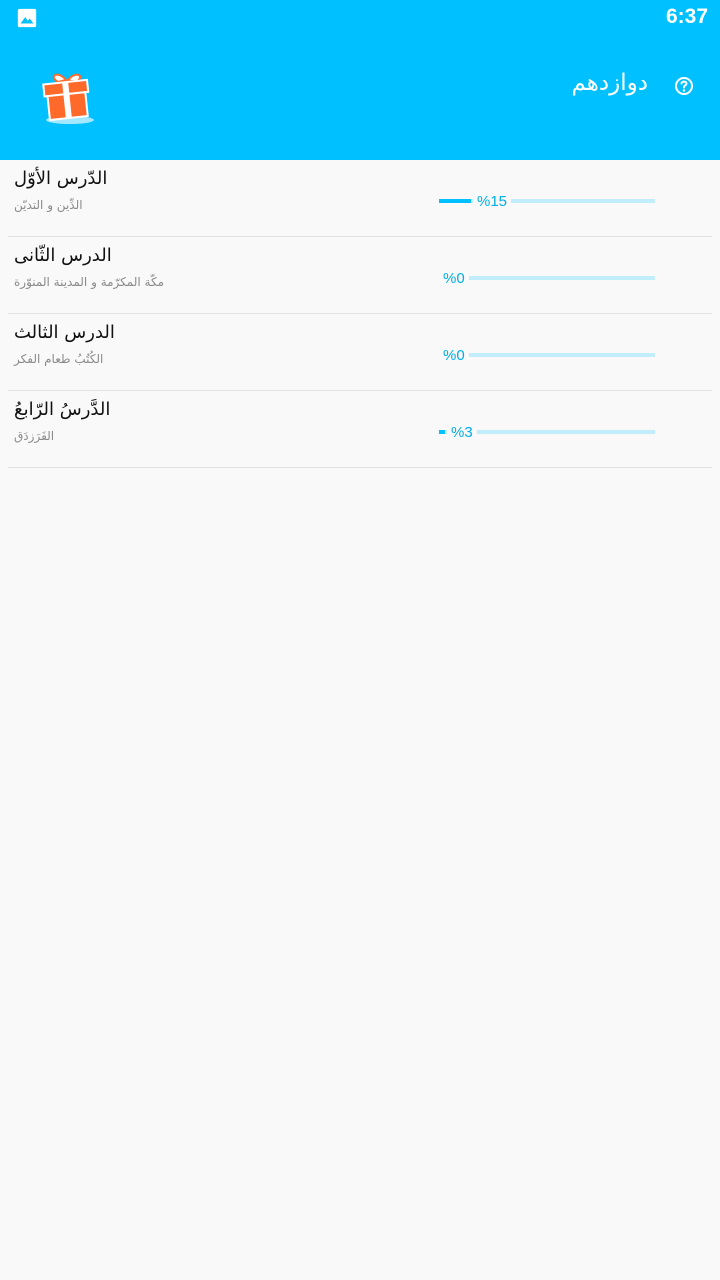  I want to click on lesson-subtitle: الكُتُبُ طعام الفکر, so click(59, 359).